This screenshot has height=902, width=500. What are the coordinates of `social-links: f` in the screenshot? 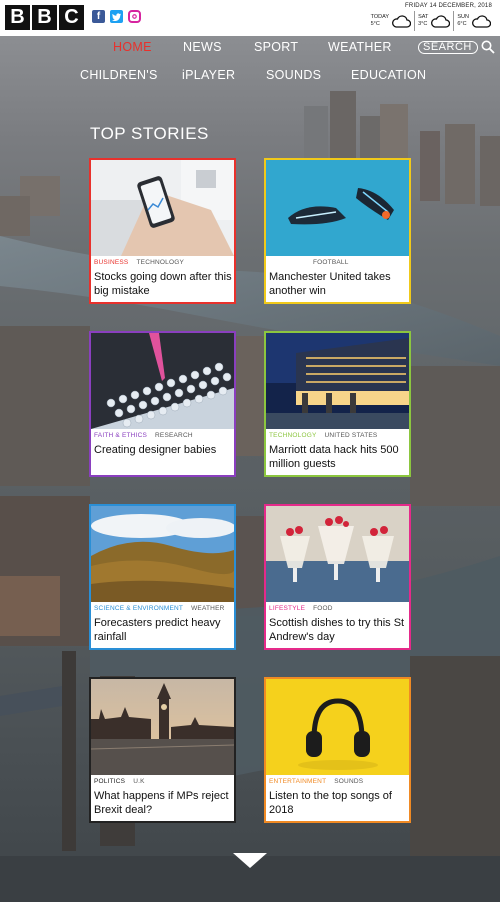 It's located at (116, 16).